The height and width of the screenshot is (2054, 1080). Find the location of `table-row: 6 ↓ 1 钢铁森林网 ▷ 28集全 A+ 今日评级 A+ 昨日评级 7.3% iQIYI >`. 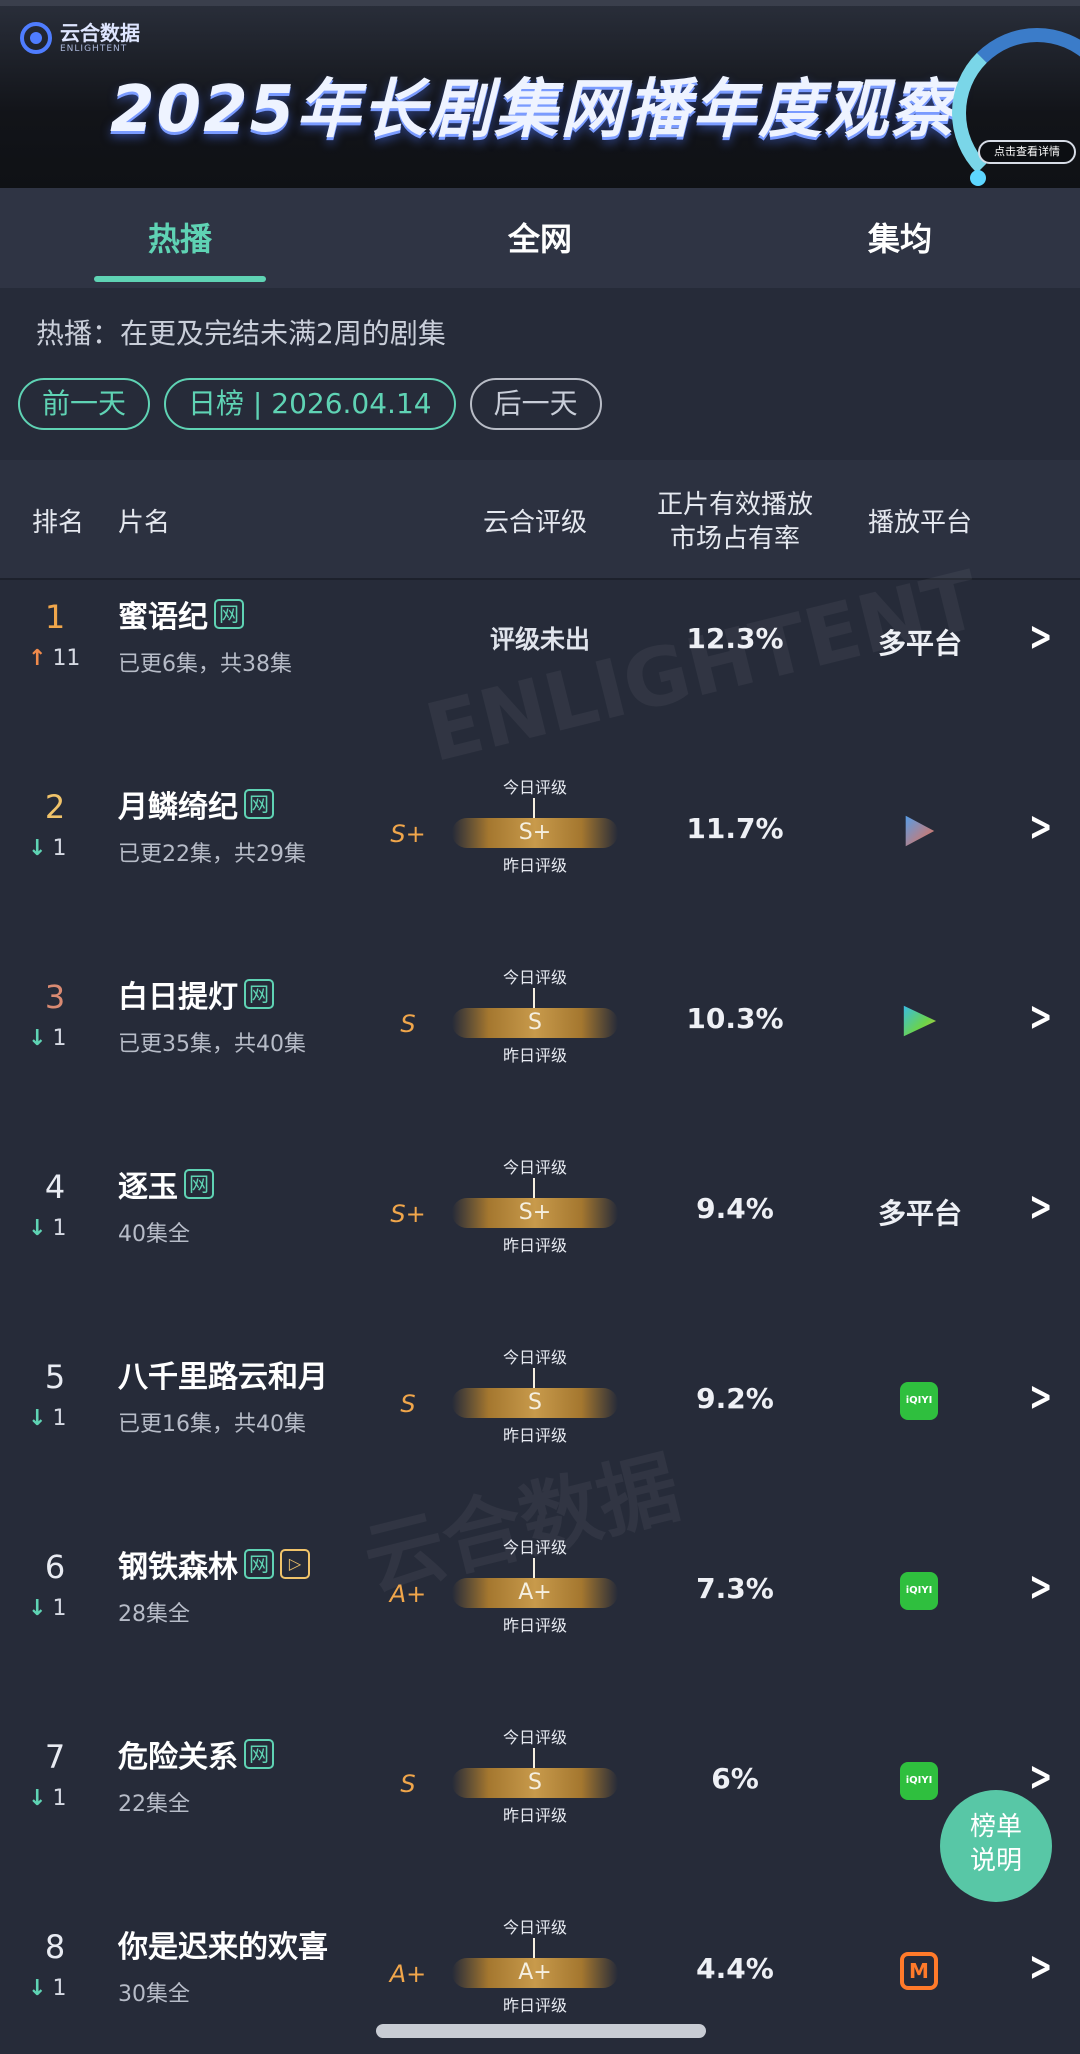

table-row: 6 ↓ 1 钢铁森林网 ▷ 28集全 A+ 今日评级 A+ 昨日评级 7.3% iQIYI > is located at coordinates (540, 1625).